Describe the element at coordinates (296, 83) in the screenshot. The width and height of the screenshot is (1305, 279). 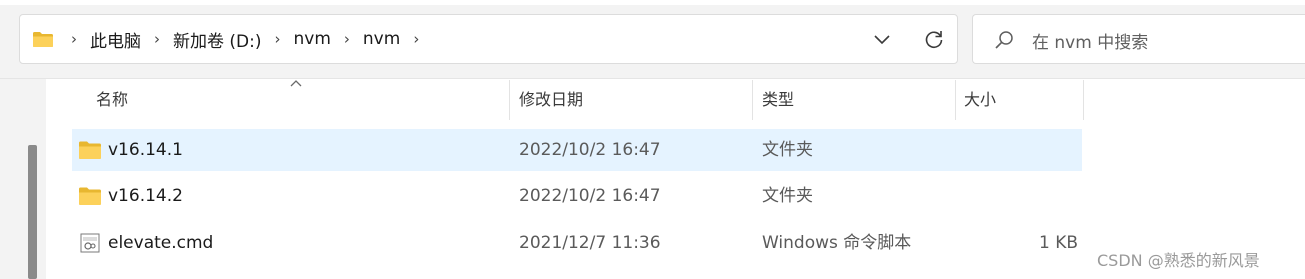
I see `sort-ascending-icon` at that location.